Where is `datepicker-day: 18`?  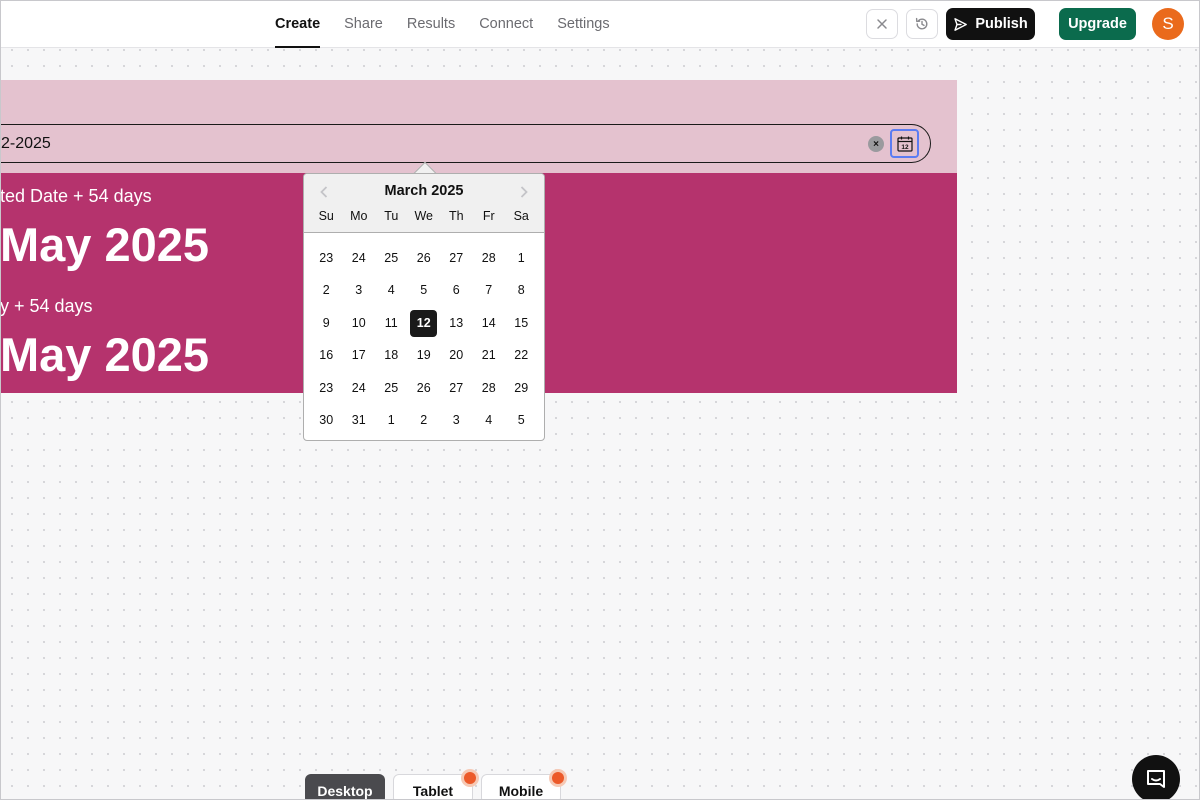
datepicker-day: 18 is located at coordinates (391, 355).